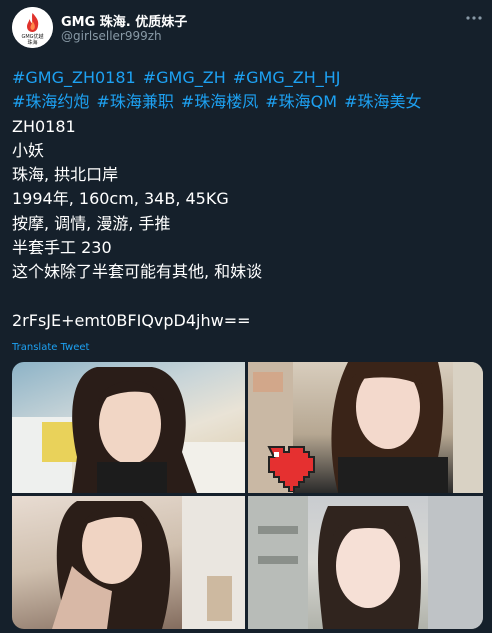 This screenshot has height=633, width=492. What do you see at coordinates (50, 101) in the screenshot?
I see `hashtag-link: #珠海约炮` at bounding box center [50, 101].